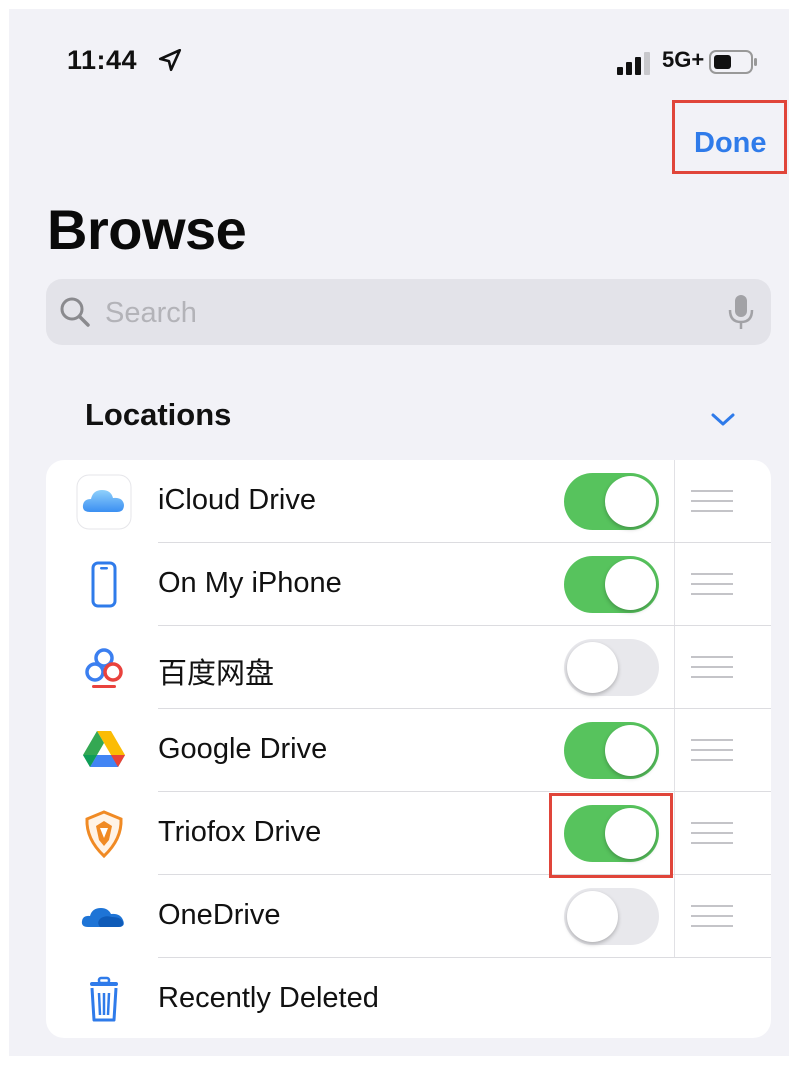 The width and height of the screenshot is (798, 1065). Describe the element at coordinates (405, 313) in the screenshot. I see `search-input` at that location.